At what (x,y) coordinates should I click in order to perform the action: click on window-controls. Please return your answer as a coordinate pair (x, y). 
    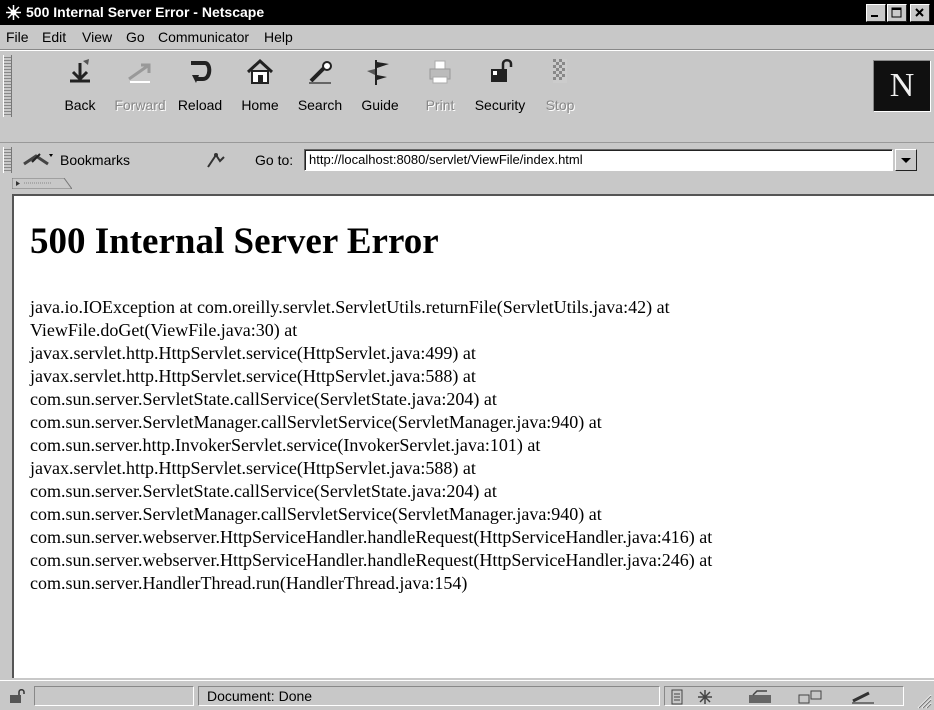
    Looking at the image, I should click on (897, 13).